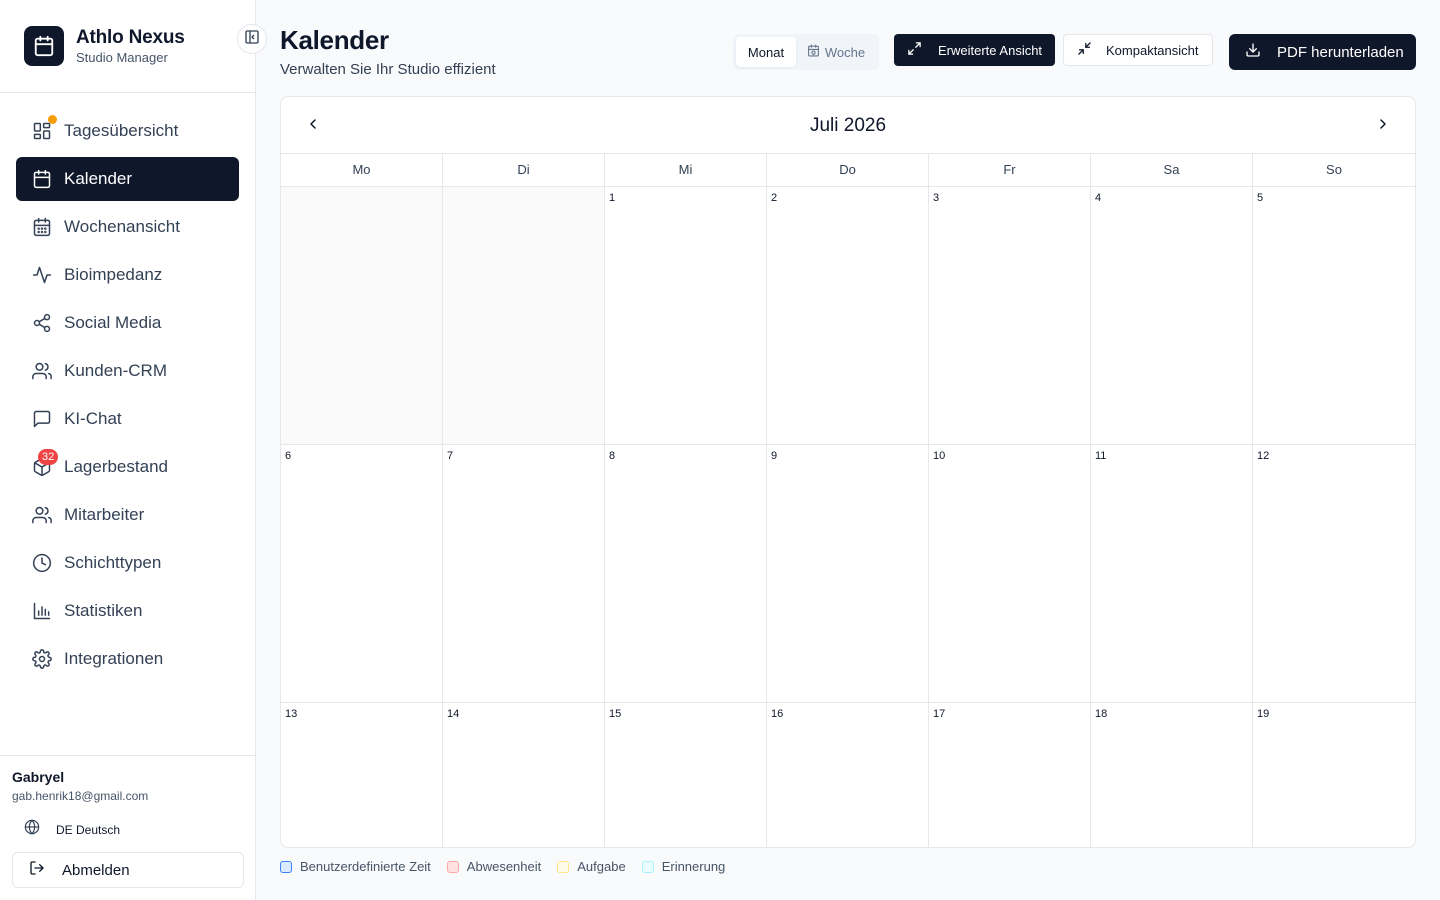 Image resolution: width=1440 pixels, height=900 pixels. I want to click on brand: Athlo Nexus Studio Manager, so click(104, 46).